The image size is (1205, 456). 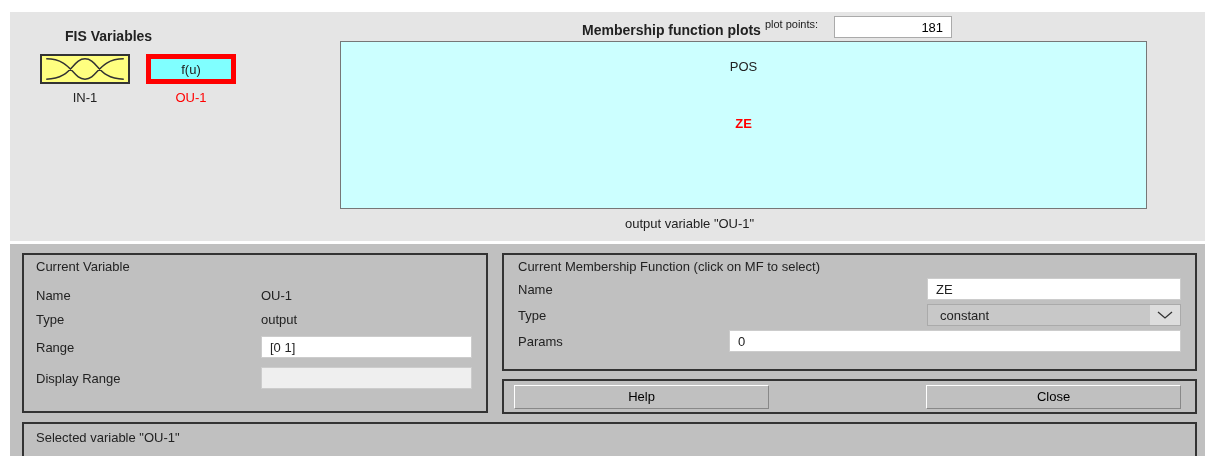 I want to click on status-text: Selected variable "OU-1", so click(x=108, y=437).